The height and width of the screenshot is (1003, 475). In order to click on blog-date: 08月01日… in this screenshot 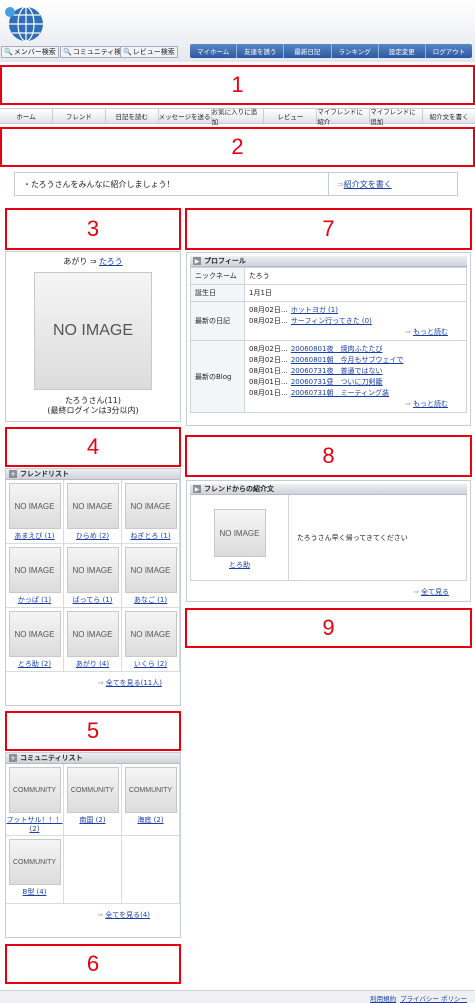, I will do `click(268, 382)`.